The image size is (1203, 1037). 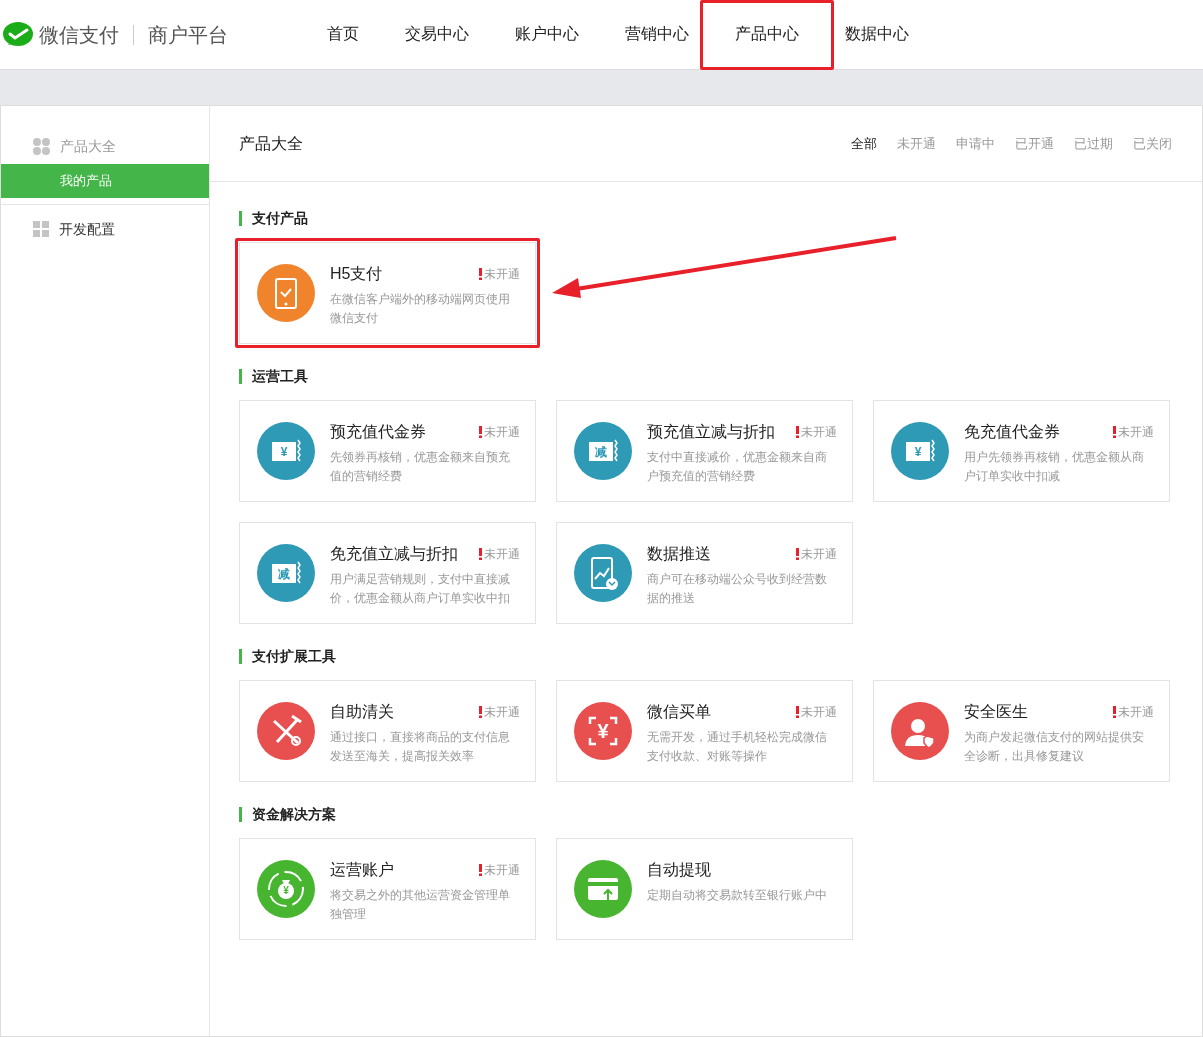 What do you see at coordinates (996, 712) in the screenshot?
I see `card-title: 安全医生` at bounding box center [996, 712].